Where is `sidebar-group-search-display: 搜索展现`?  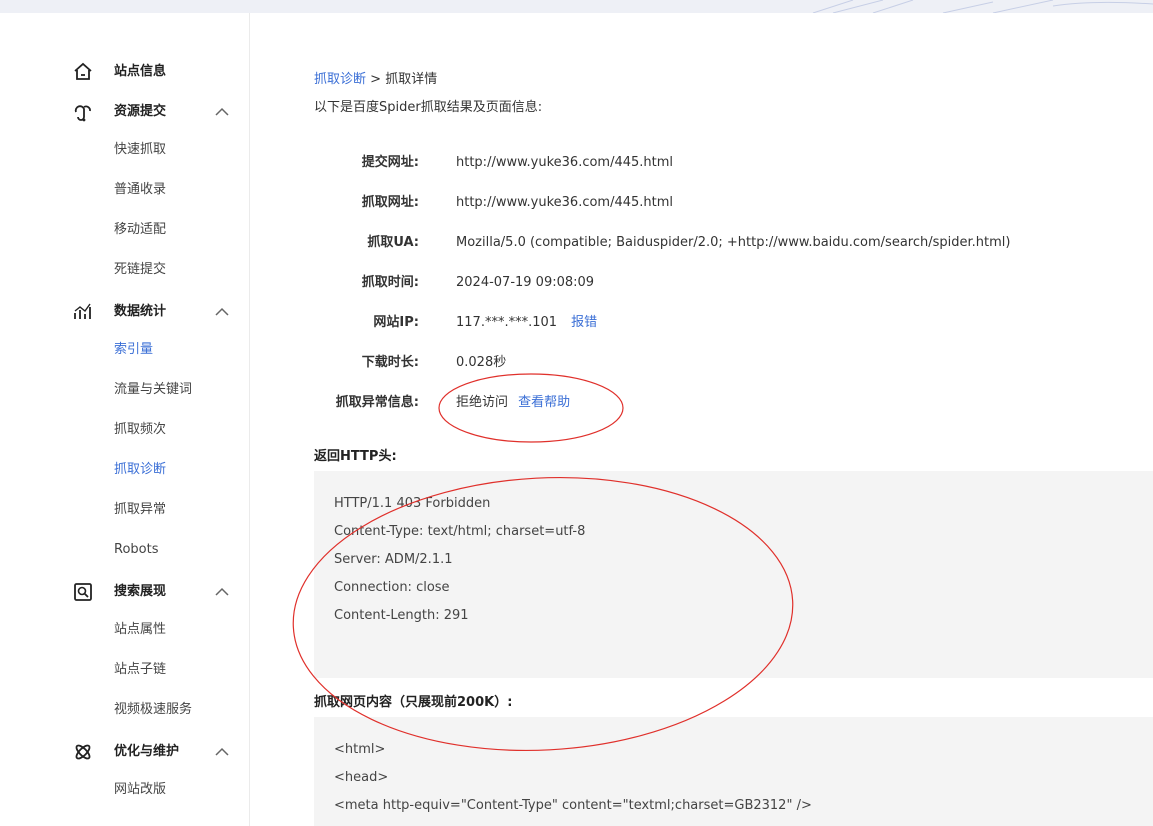 sidebar-group-search-display: 搜索展现 is located at coordinates (125, 592).